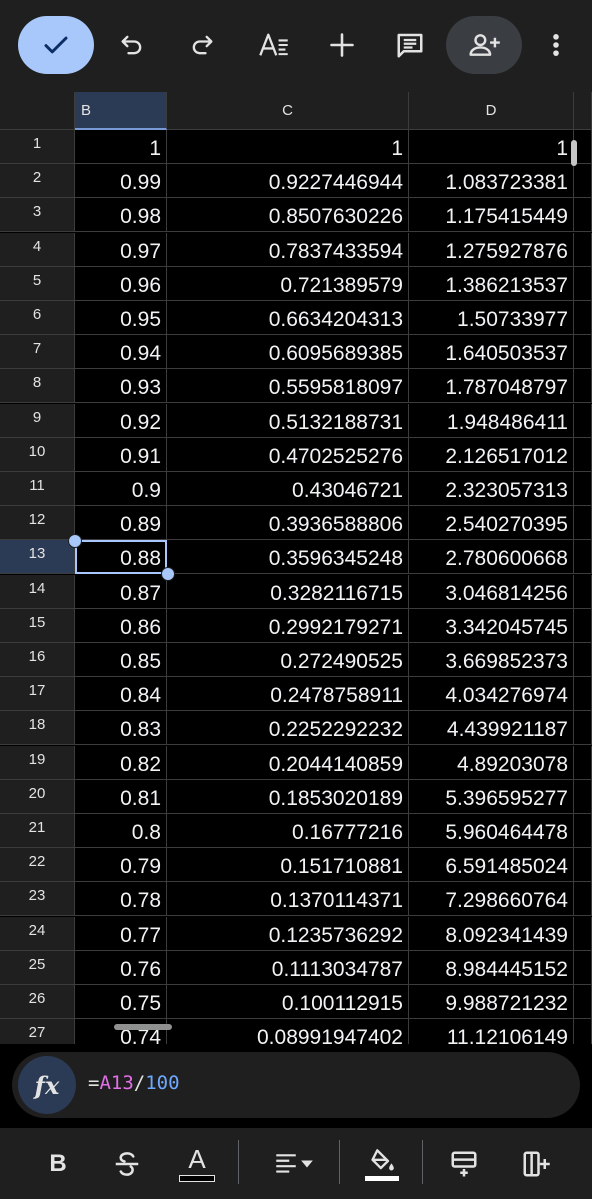  I want to click on function-button: fx, so click(47, 1085).